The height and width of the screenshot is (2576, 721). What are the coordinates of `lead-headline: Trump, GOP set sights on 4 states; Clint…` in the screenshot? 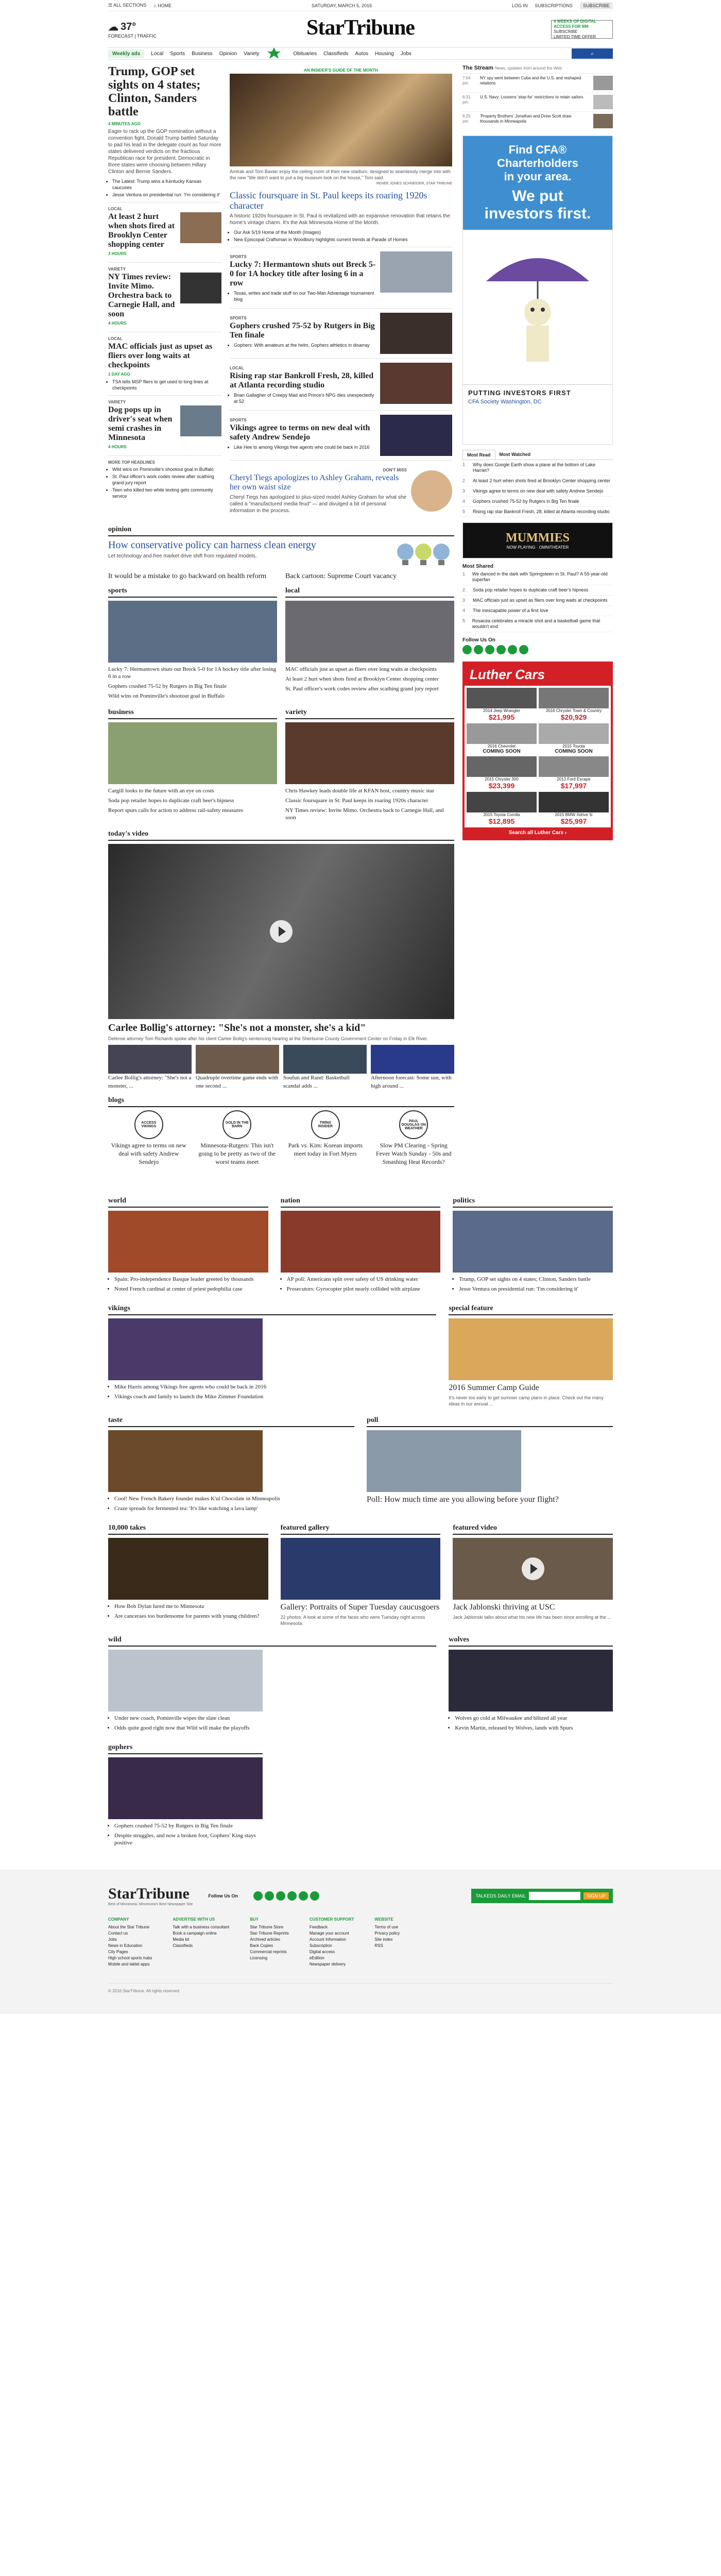 It's located at (164, 91).